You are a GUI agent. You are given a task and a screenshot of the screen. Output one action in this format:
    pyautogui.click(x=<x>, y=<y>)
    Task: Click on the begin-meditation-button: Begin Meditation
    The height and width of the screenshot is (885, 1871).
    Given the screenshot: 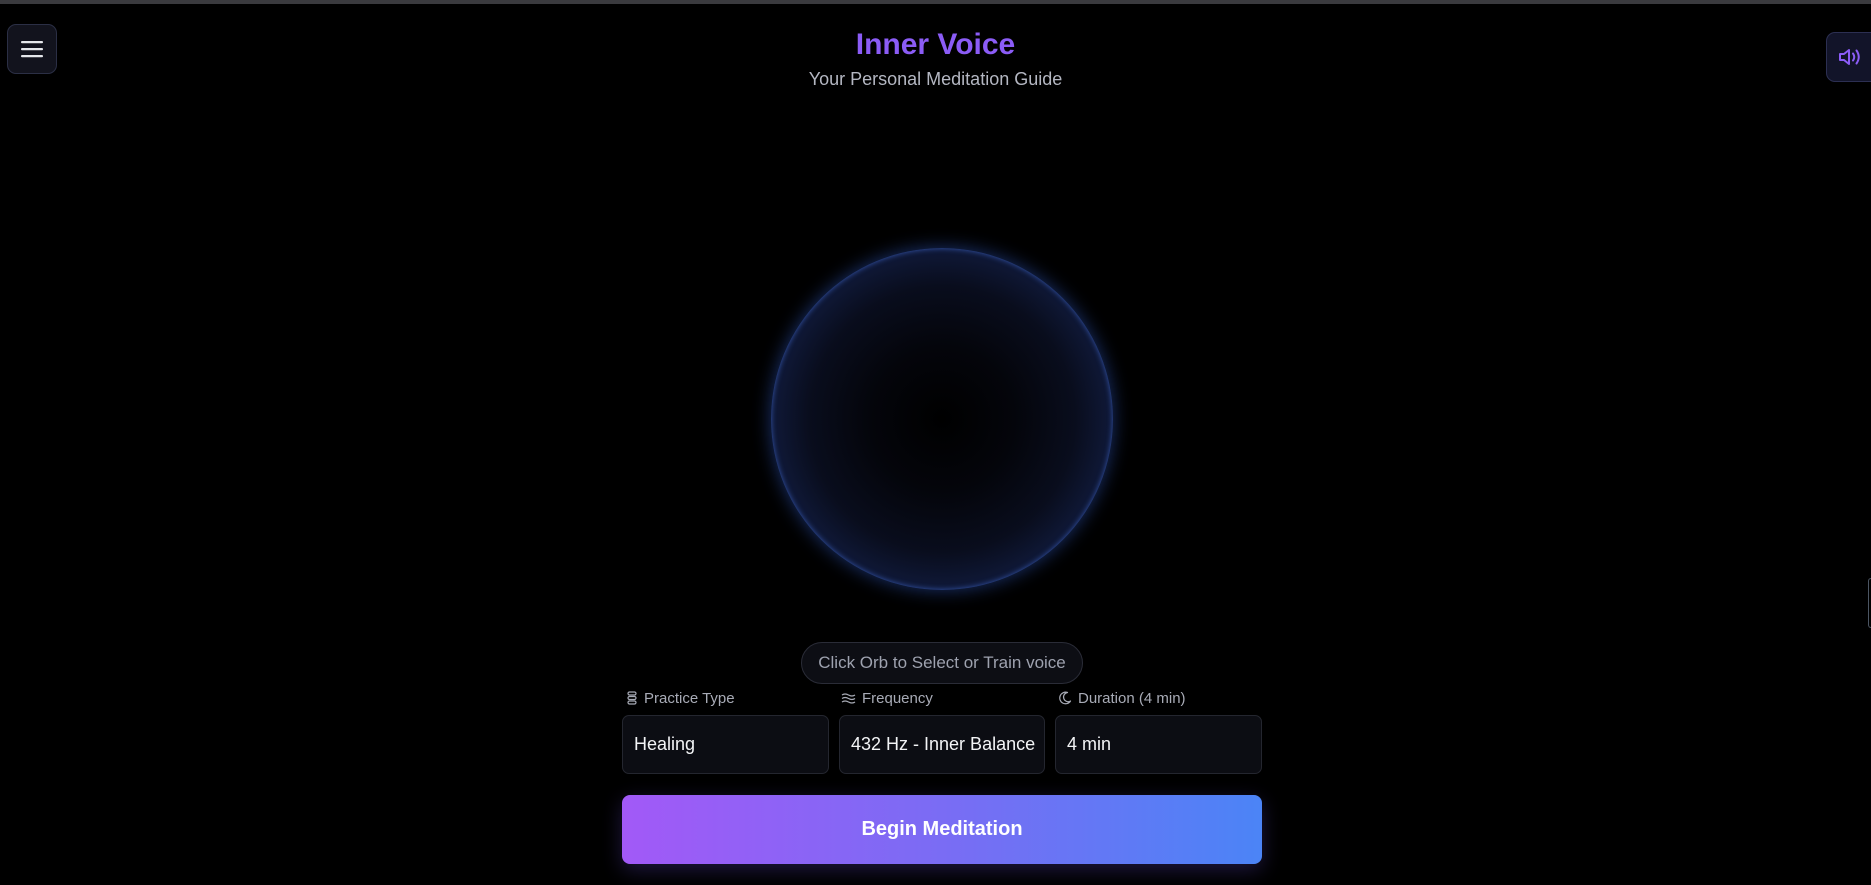 What is the action you would take?
    pyautogui.click(x=942, y=829)
    